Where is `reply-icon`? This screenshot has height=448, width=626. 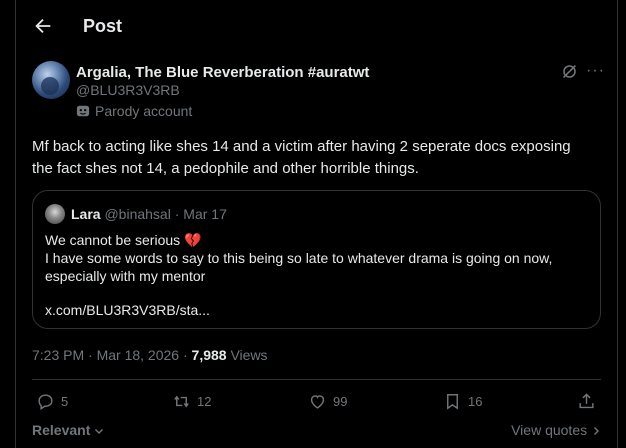 reply-icon is located at coordinates (45, 402).